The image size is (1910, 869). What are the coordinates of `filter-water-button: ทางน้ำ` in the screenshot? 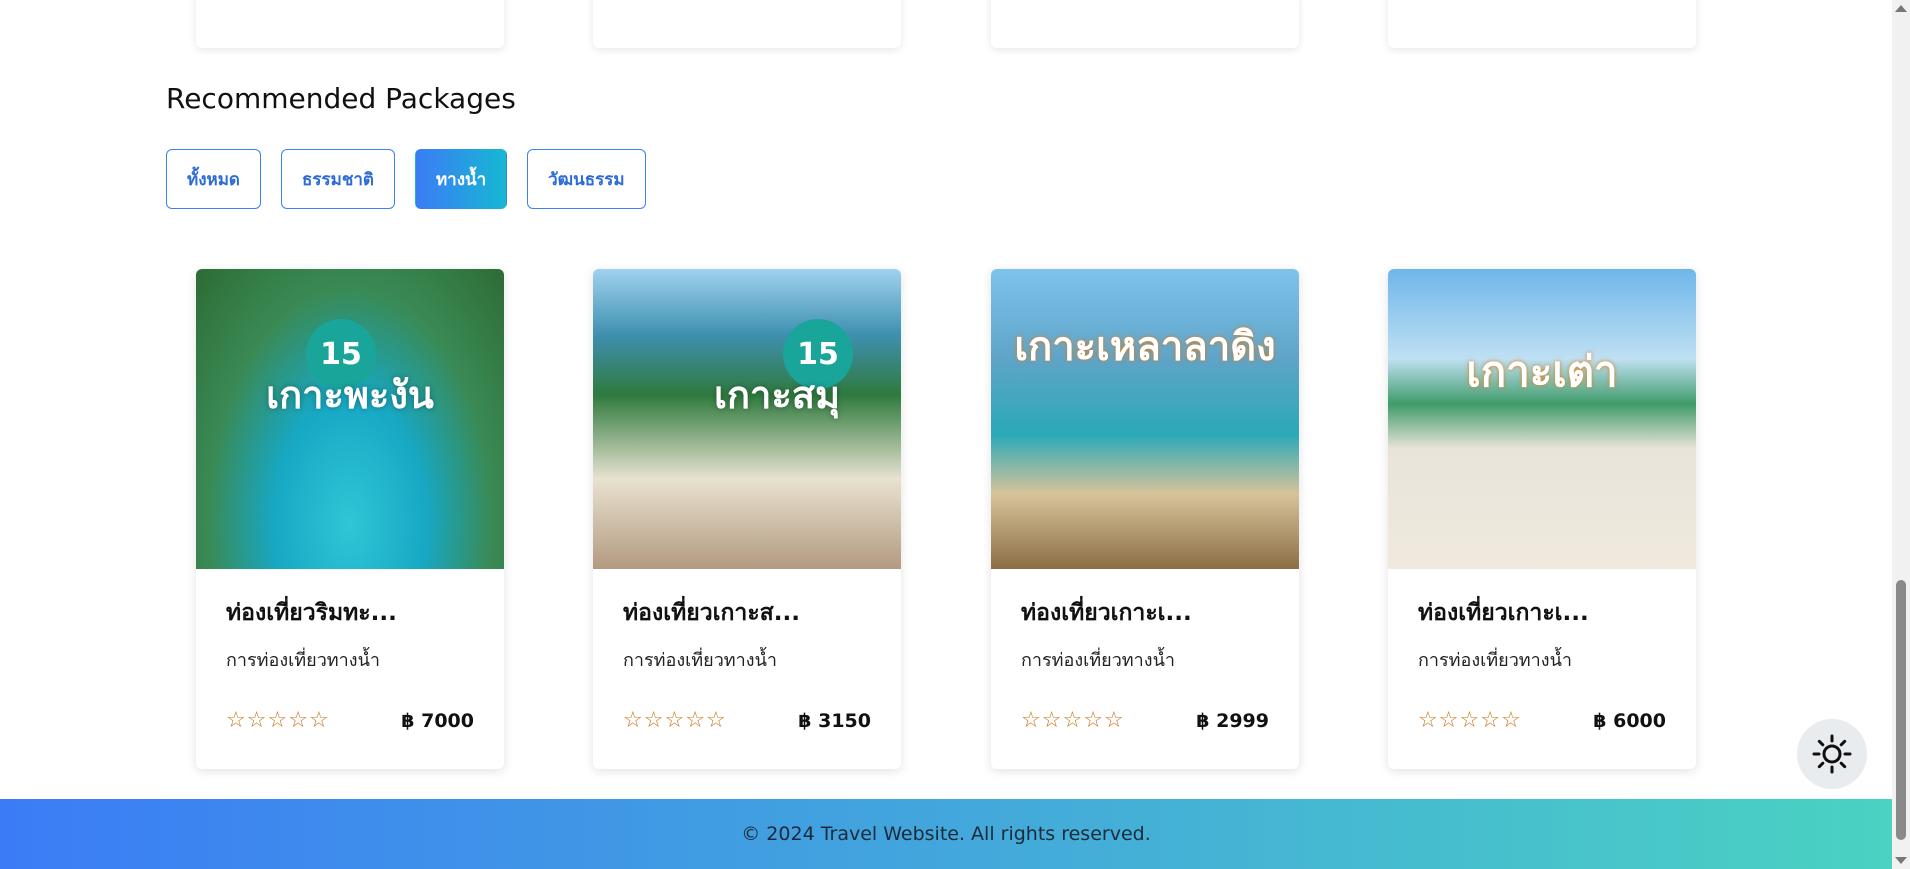 It's located at (461, 179).